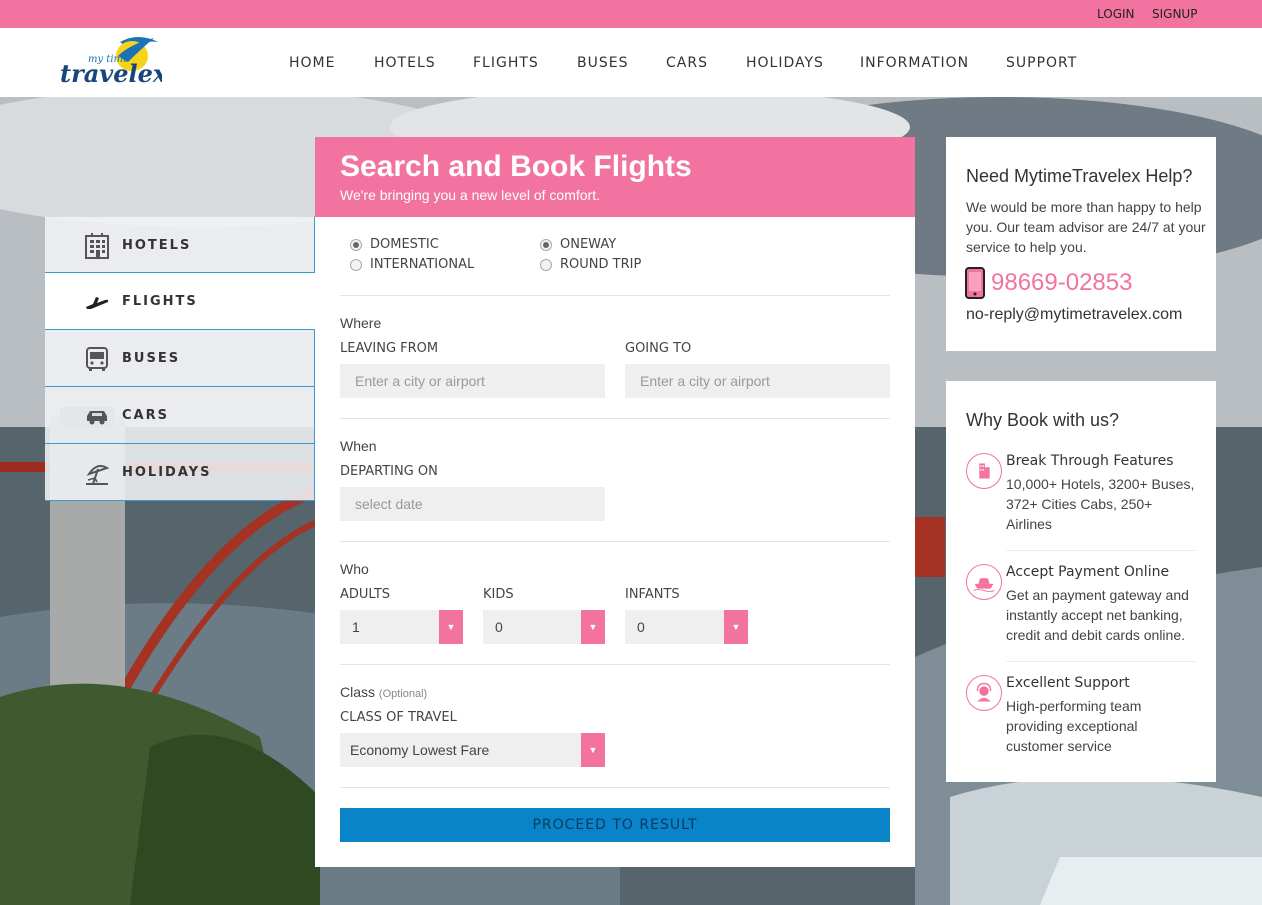 This screenshot has height=905, width=1262. I want to click on class-of-travel-value: Economy Lowest Fare, so click(420, 750).